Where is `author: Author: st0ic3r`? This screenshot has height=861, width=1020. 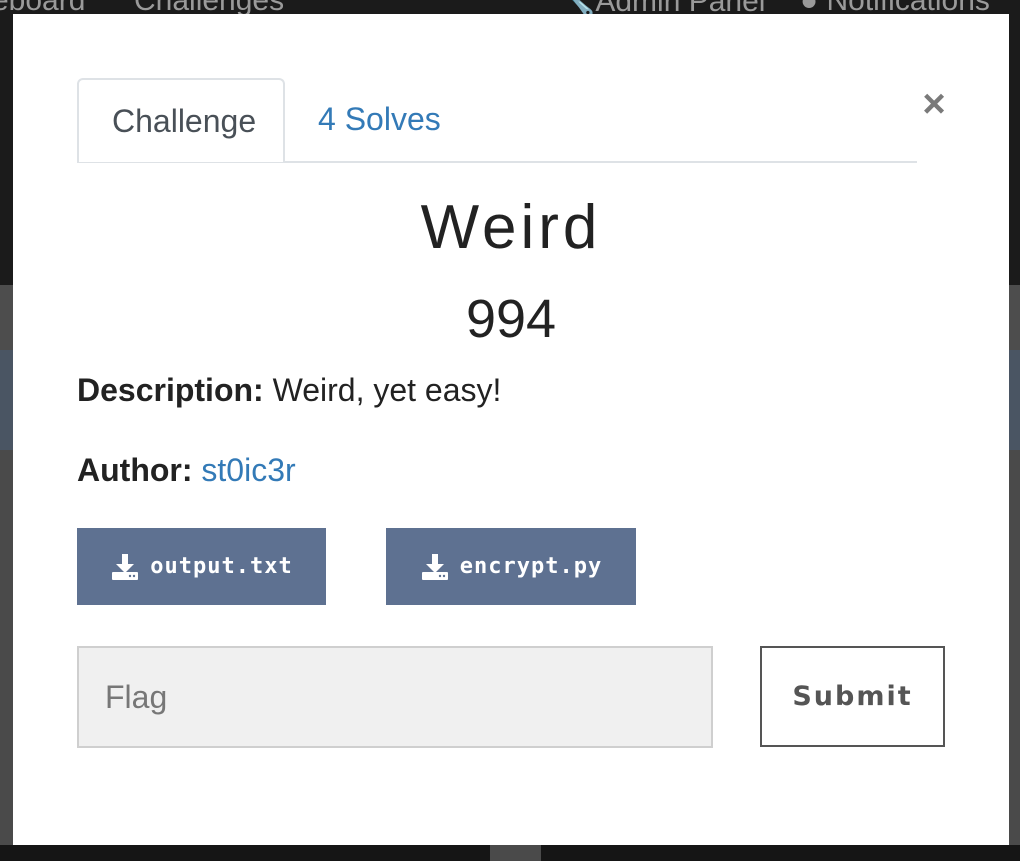 author: Author: st0ic3r is located at coordinates (186, 470).